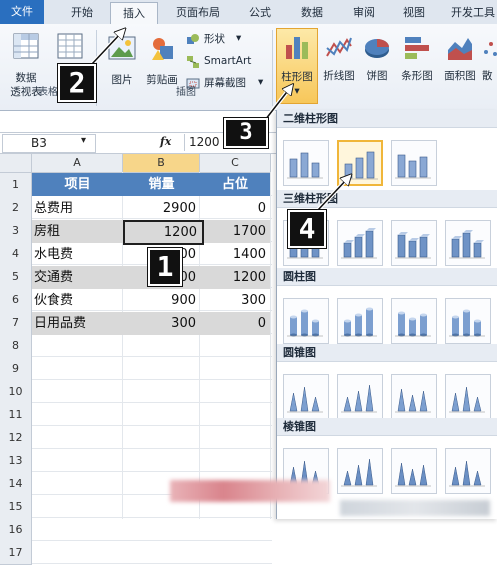 This screenshot has width=497, height=565. What do you see at coordinates (307, 229) in the screenshot?
I see `callout-badge-4: 4` at bounding box center [307, 229].